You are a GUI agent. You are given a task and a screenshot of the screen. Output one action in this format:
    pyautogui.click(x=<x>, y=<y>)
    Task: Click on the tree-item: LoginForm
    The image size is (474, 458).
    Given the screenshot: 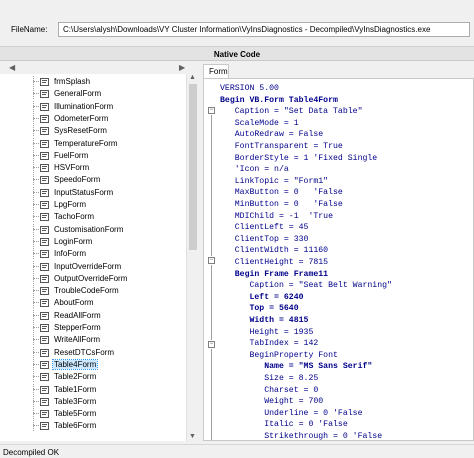 What is the action you would take?
    pyautogui.click(x=93, y=241)
    